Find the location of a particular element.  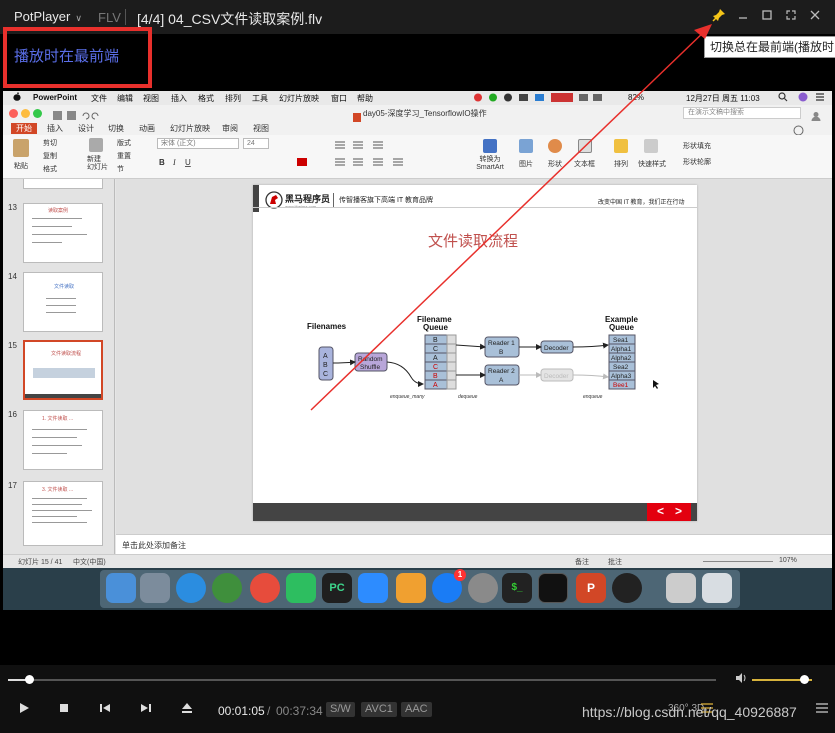

tab-animations: 动画 is located at coordinates (147, 128).